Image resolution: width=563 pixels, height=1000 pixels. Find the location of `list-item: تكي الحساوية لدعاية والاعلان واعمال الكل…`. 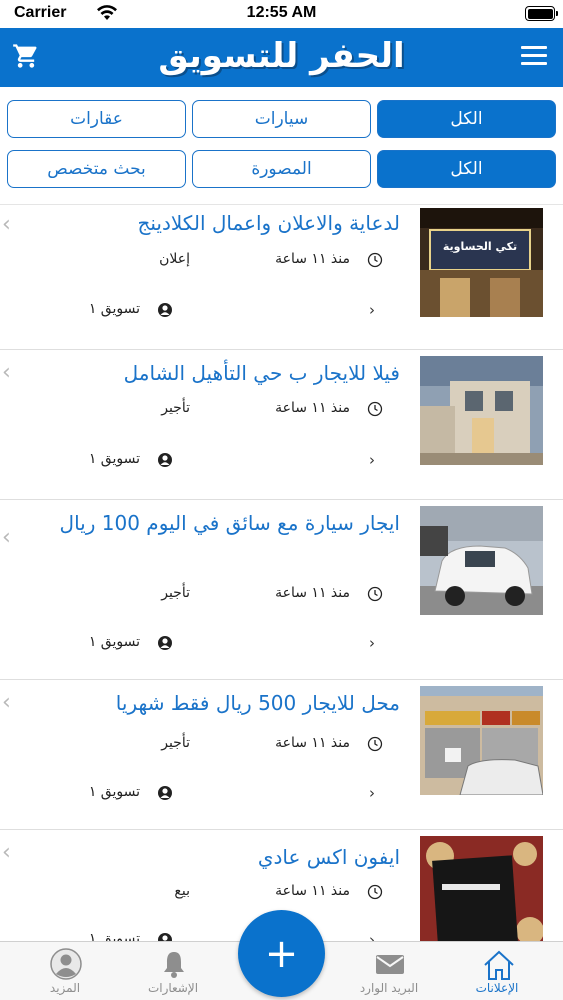

list-item: تكي الحساوية لدعاية والاعلان واعمال الكل… is located at coordinates (281, 277).